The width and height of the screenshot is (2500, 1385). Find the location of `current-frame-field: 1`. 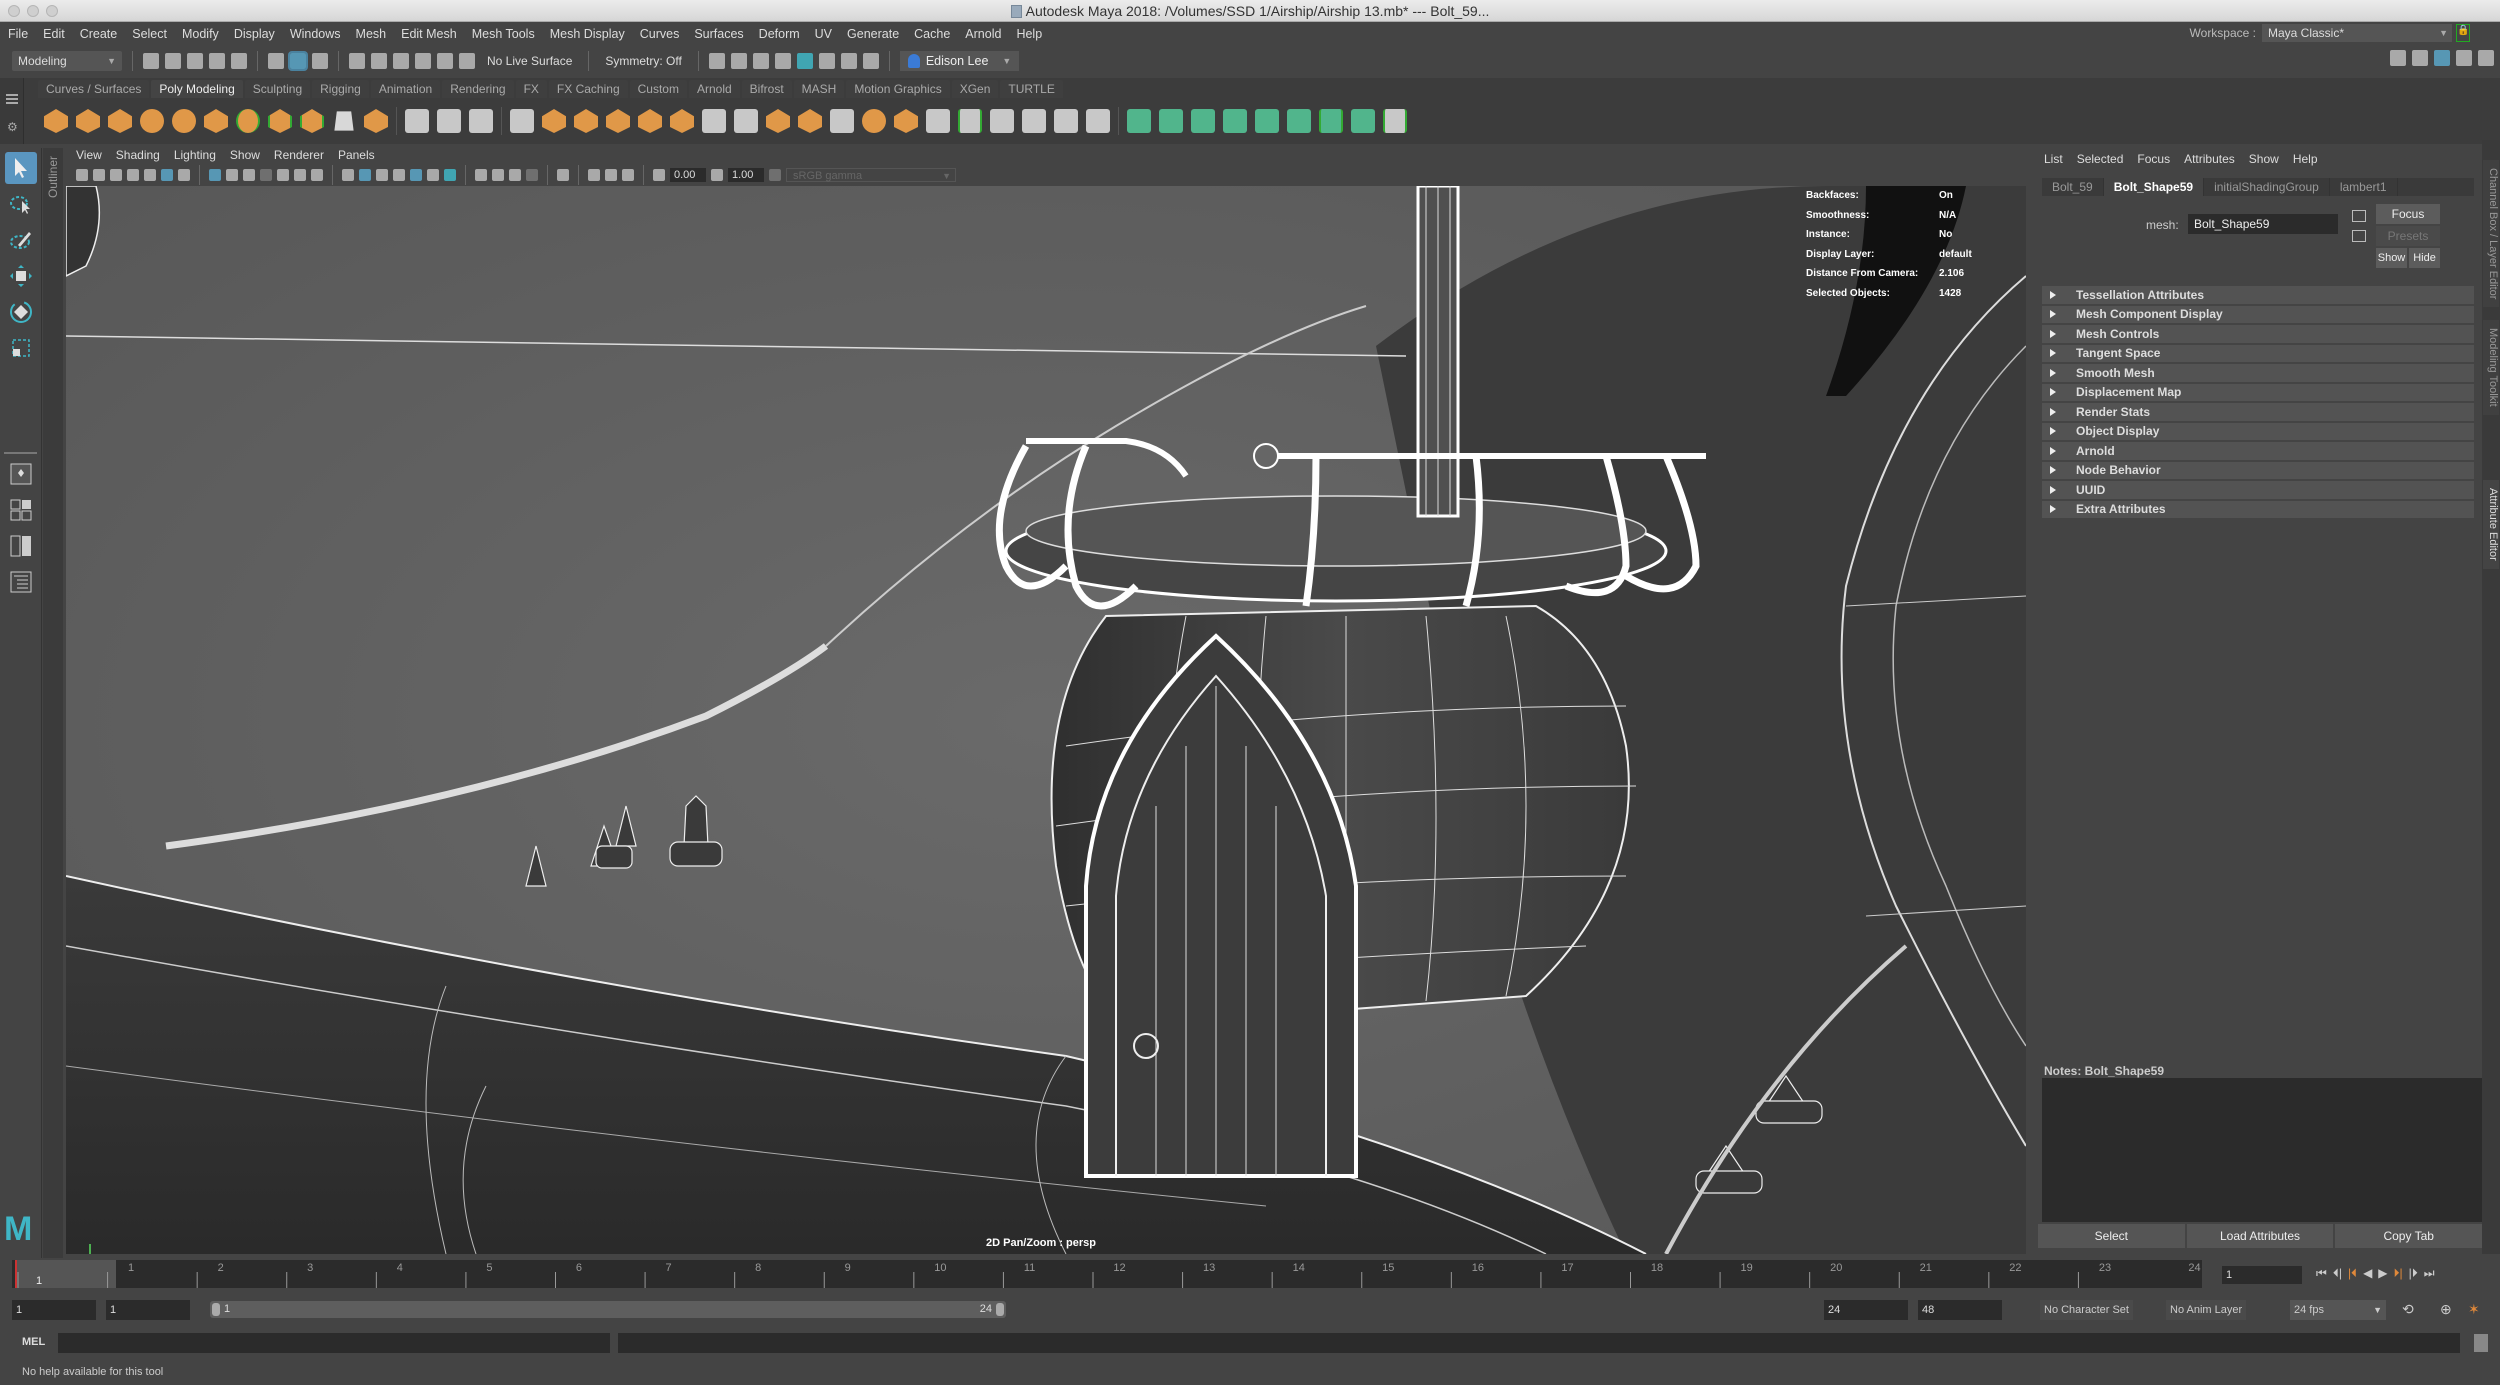

current-frame-field: 1 is located at coordinates (2262, 1275).